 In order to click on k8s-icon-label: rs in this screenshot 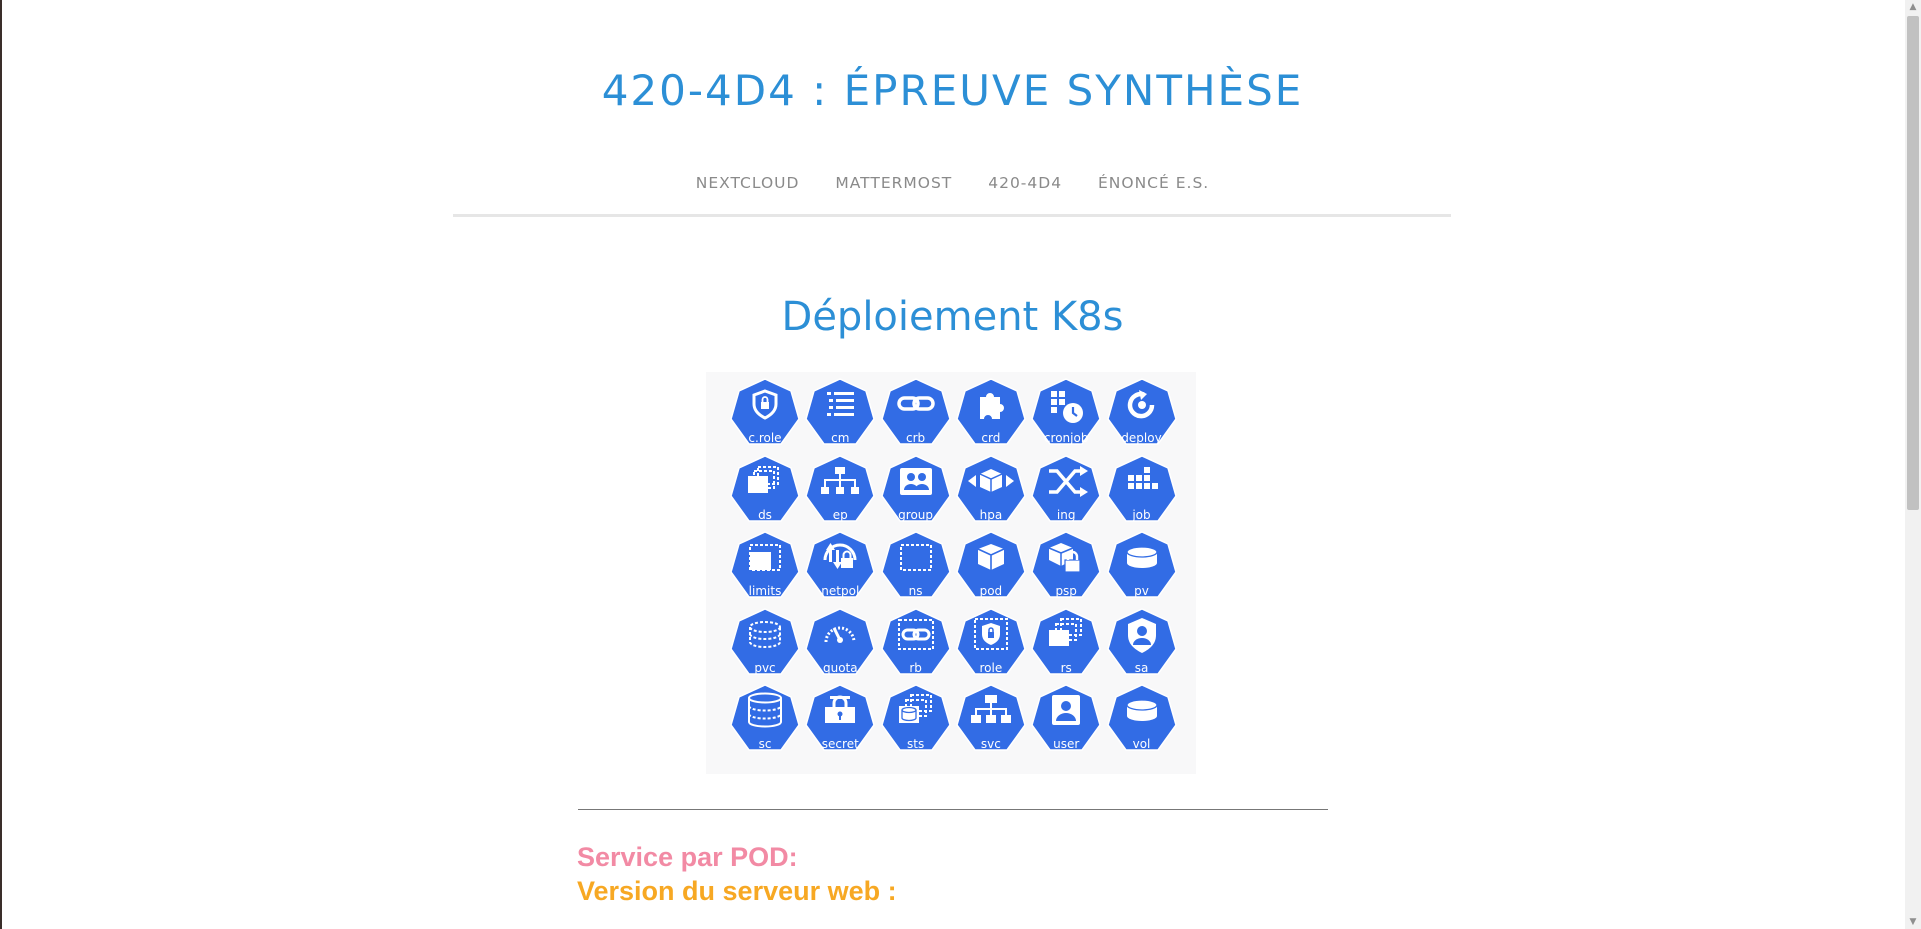, I will do `click(1066, 667)`.